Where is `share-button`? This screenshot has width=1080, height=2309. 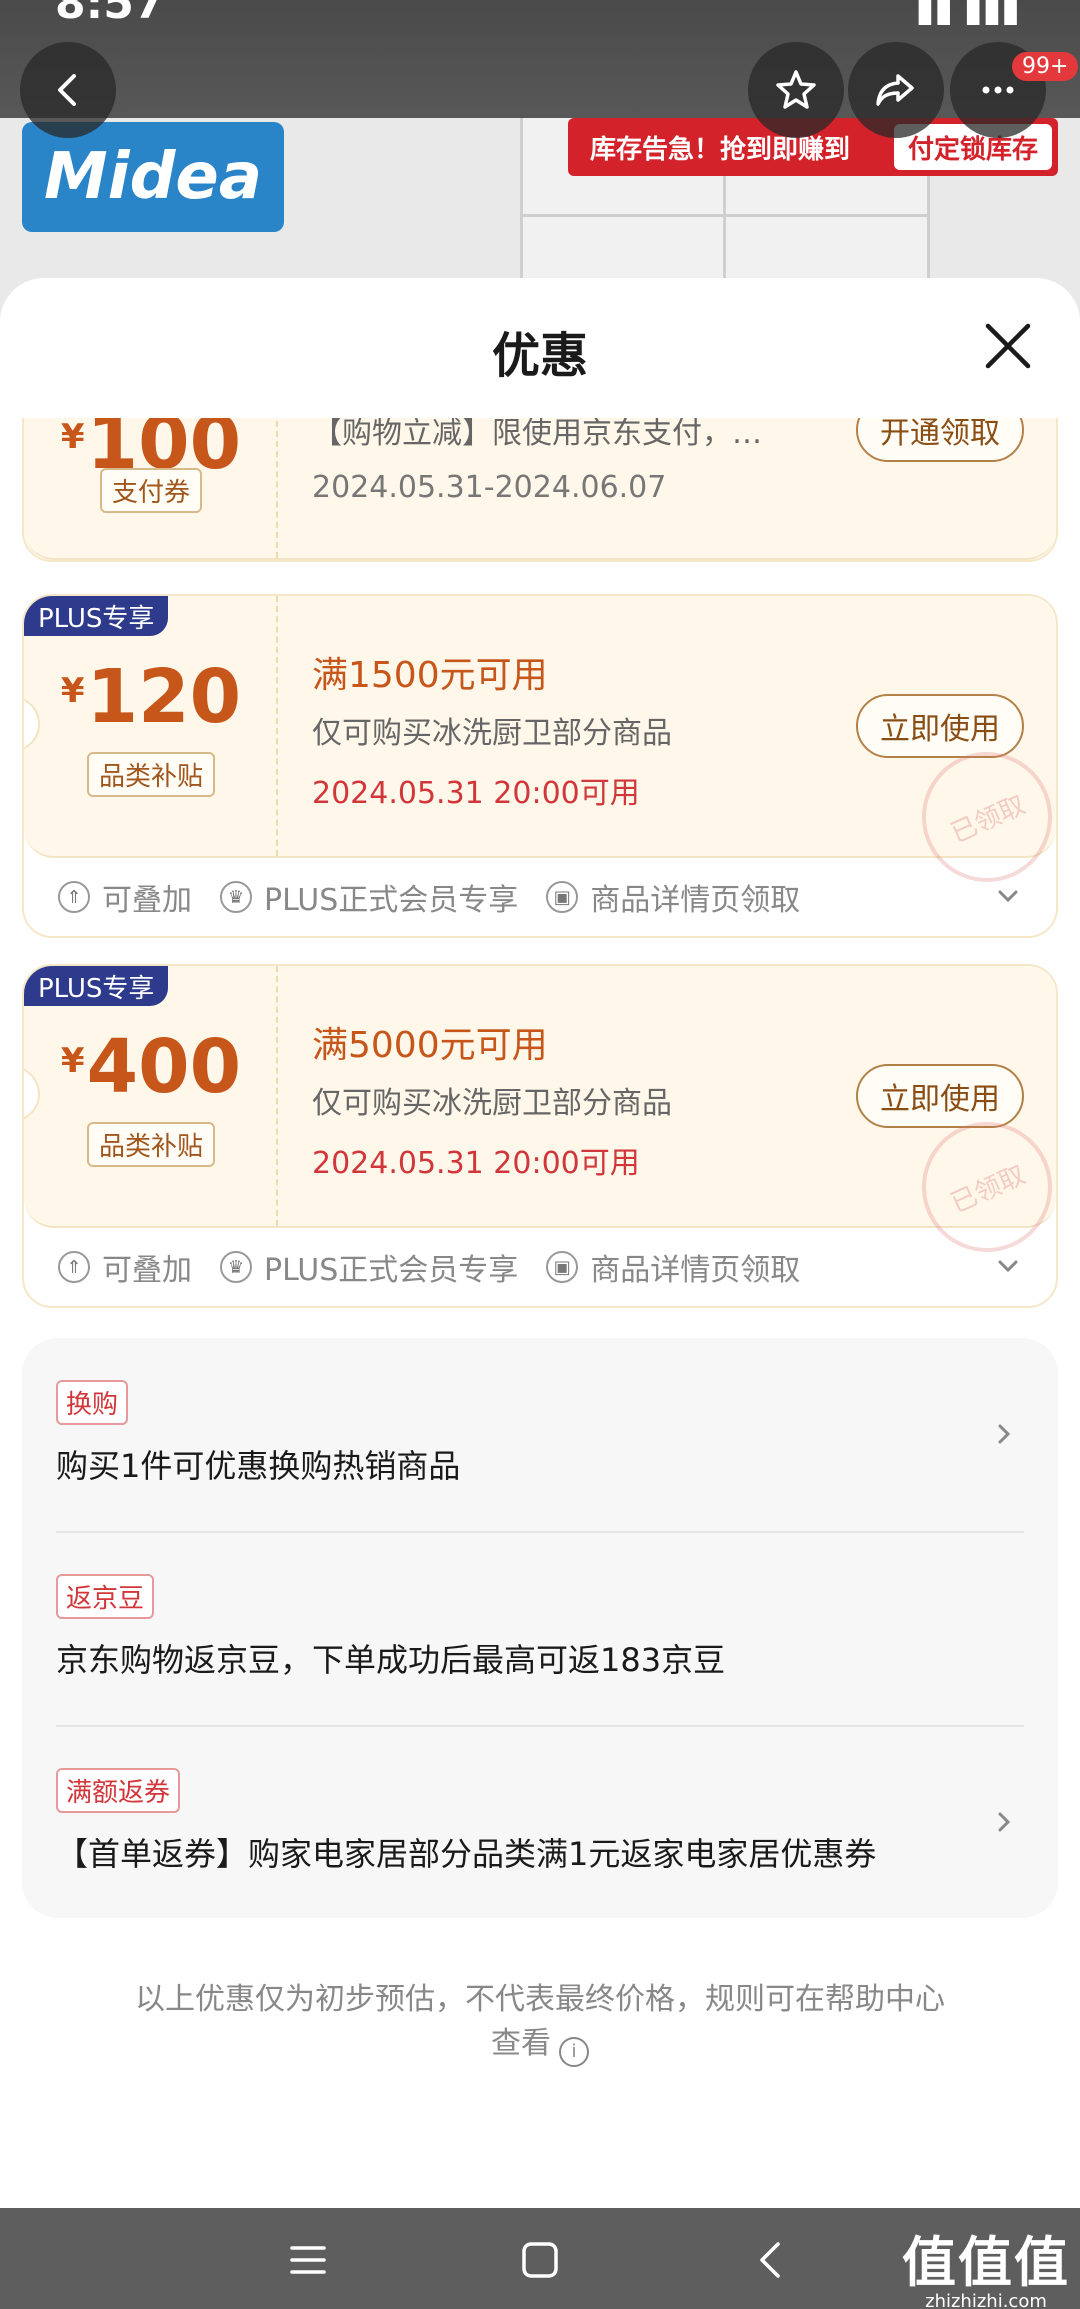
share-button is located at coordinates (896, 90).